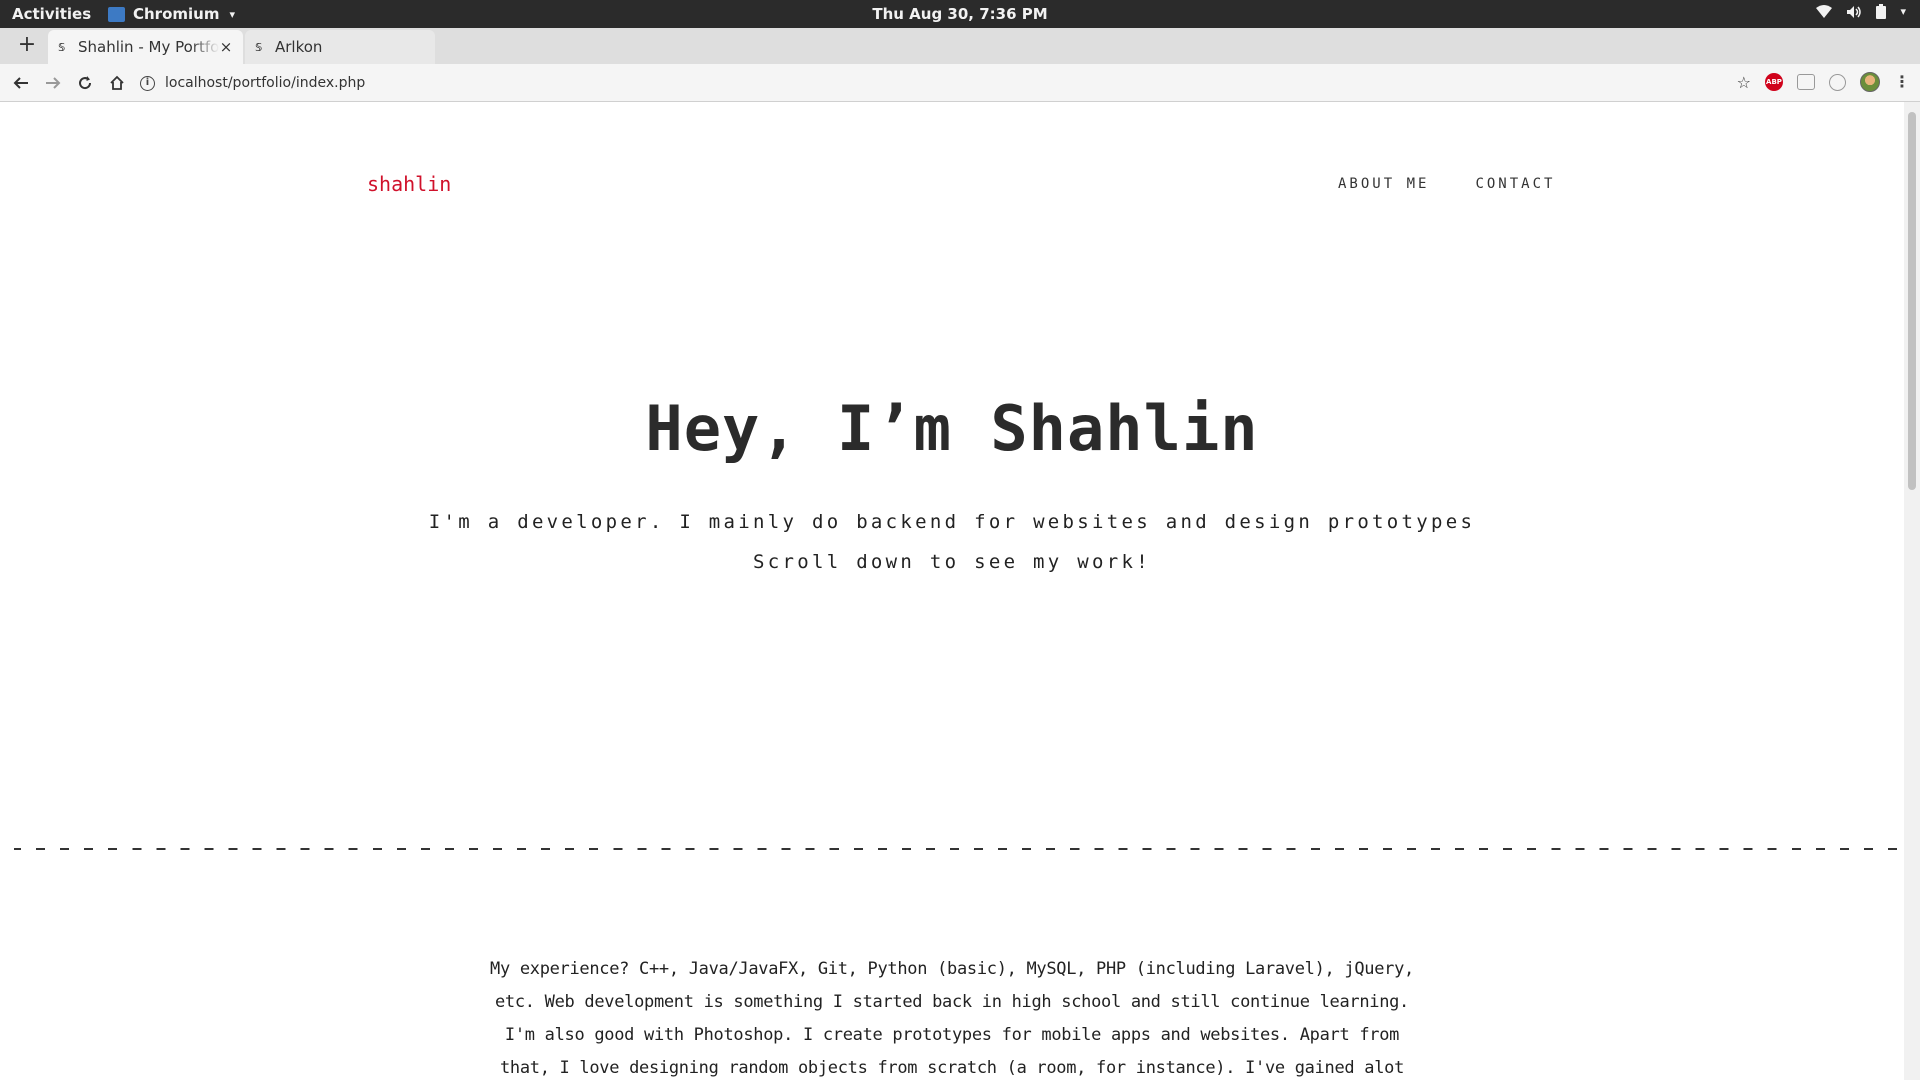  What do you see at coordinates (1446, 184) in the screenshot?
I see `site-nav: ABOUT ME CONTACT` at bounding box center [1446, 184].